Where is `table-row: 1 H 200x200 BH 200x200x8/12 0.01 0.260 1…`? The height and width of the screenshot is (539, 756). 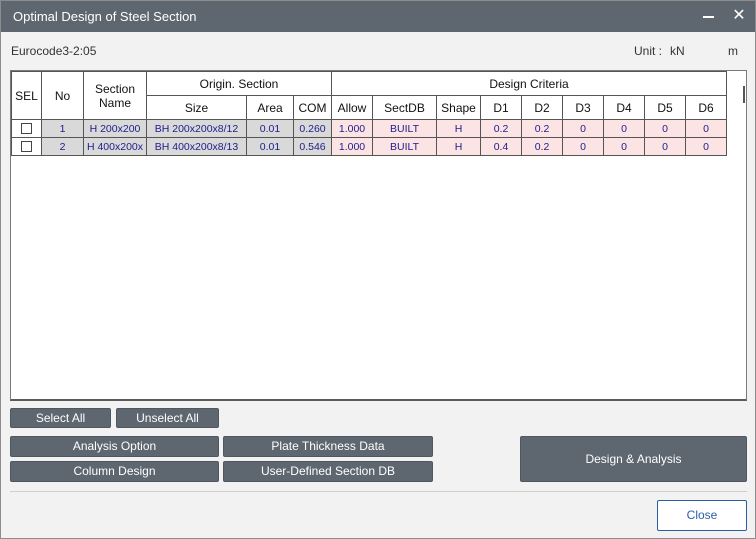 table-row: 1 H 200x200 BH 200x200x8/12 0.01 0.260 1… is located at coordinates (369, 128).